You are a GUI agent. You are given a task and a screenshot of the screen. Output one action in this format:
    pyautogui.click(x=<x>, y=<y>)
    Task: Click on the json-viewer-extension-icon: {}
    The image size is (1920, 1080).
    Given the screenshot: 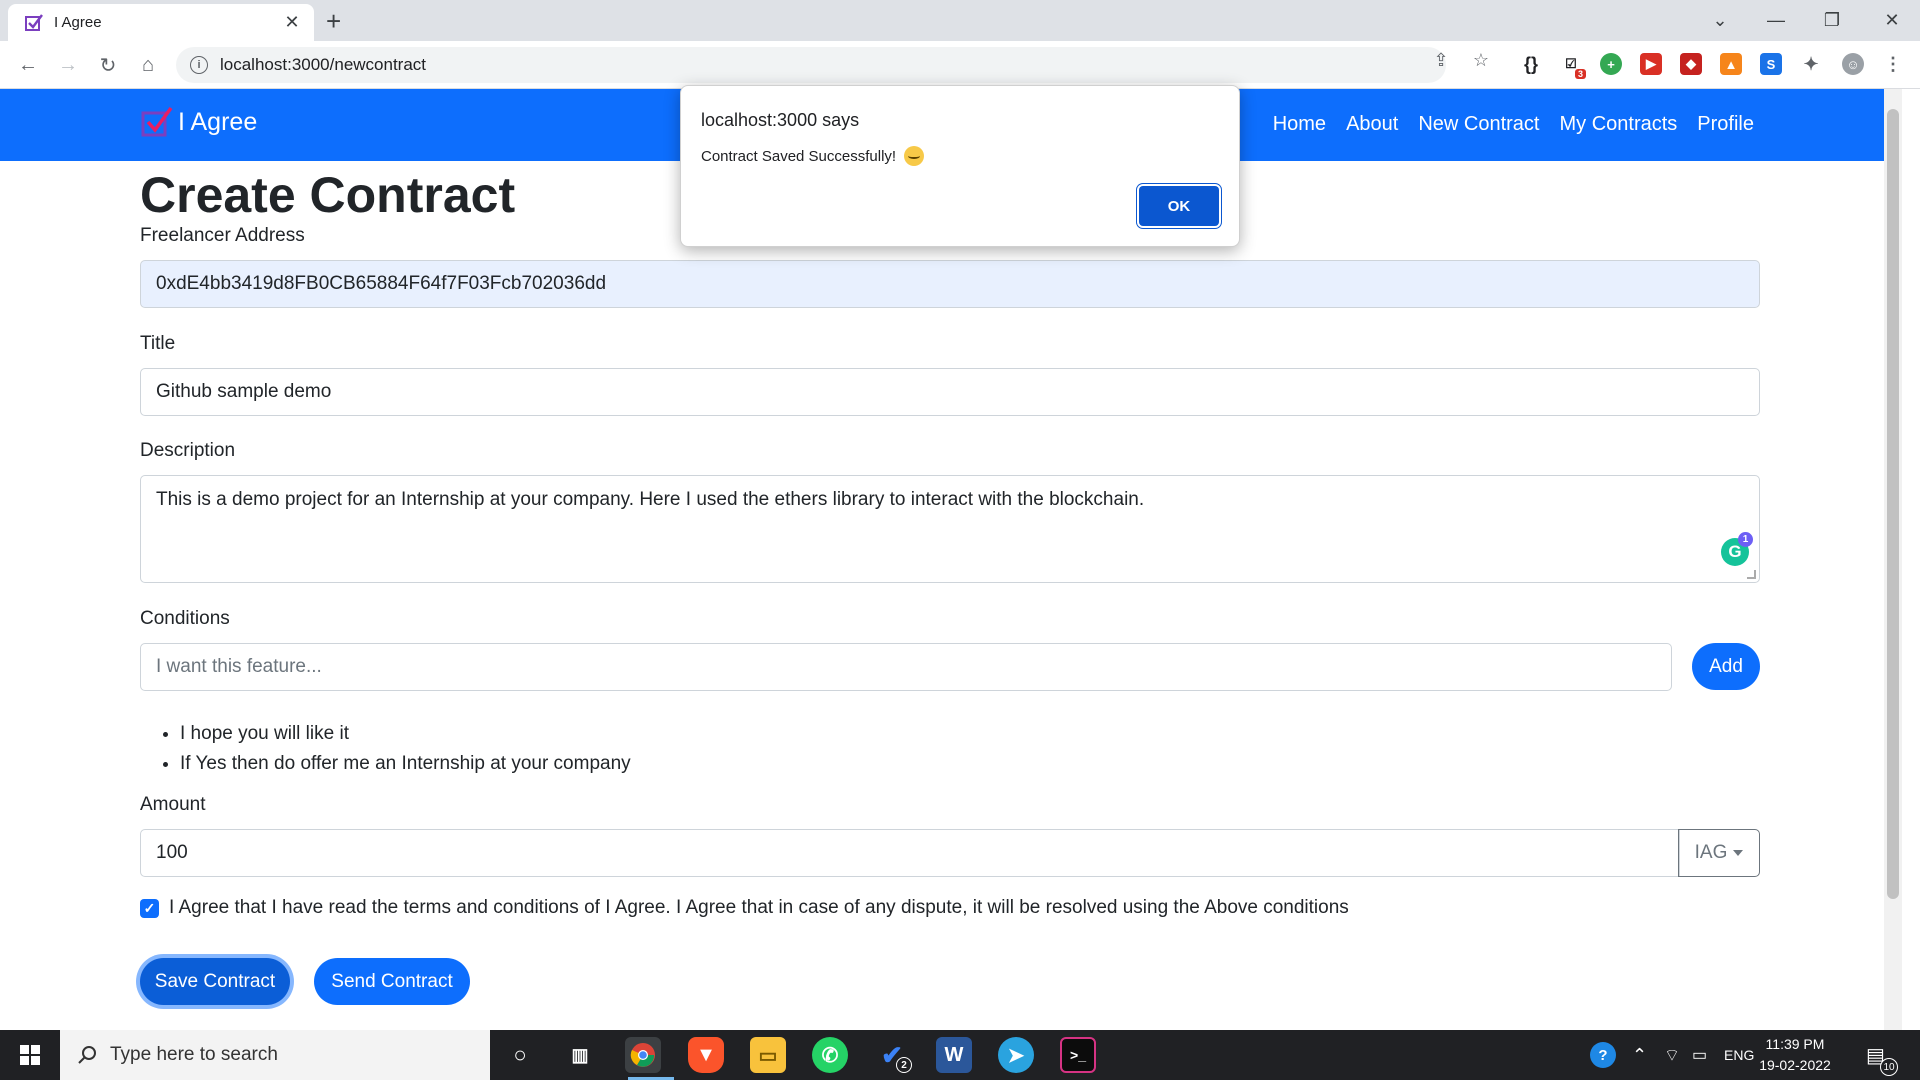 What is the action you would take?
    pyautogui.click(x=1531, y=64)
    